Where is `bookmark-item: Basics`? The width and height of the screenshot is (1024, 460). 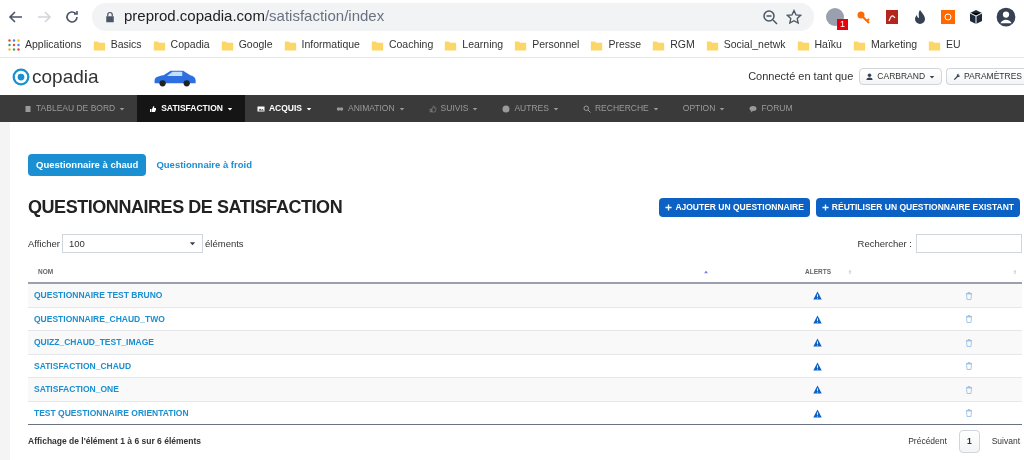
bookmark-item: Basics is located at coordinates (117, 45).